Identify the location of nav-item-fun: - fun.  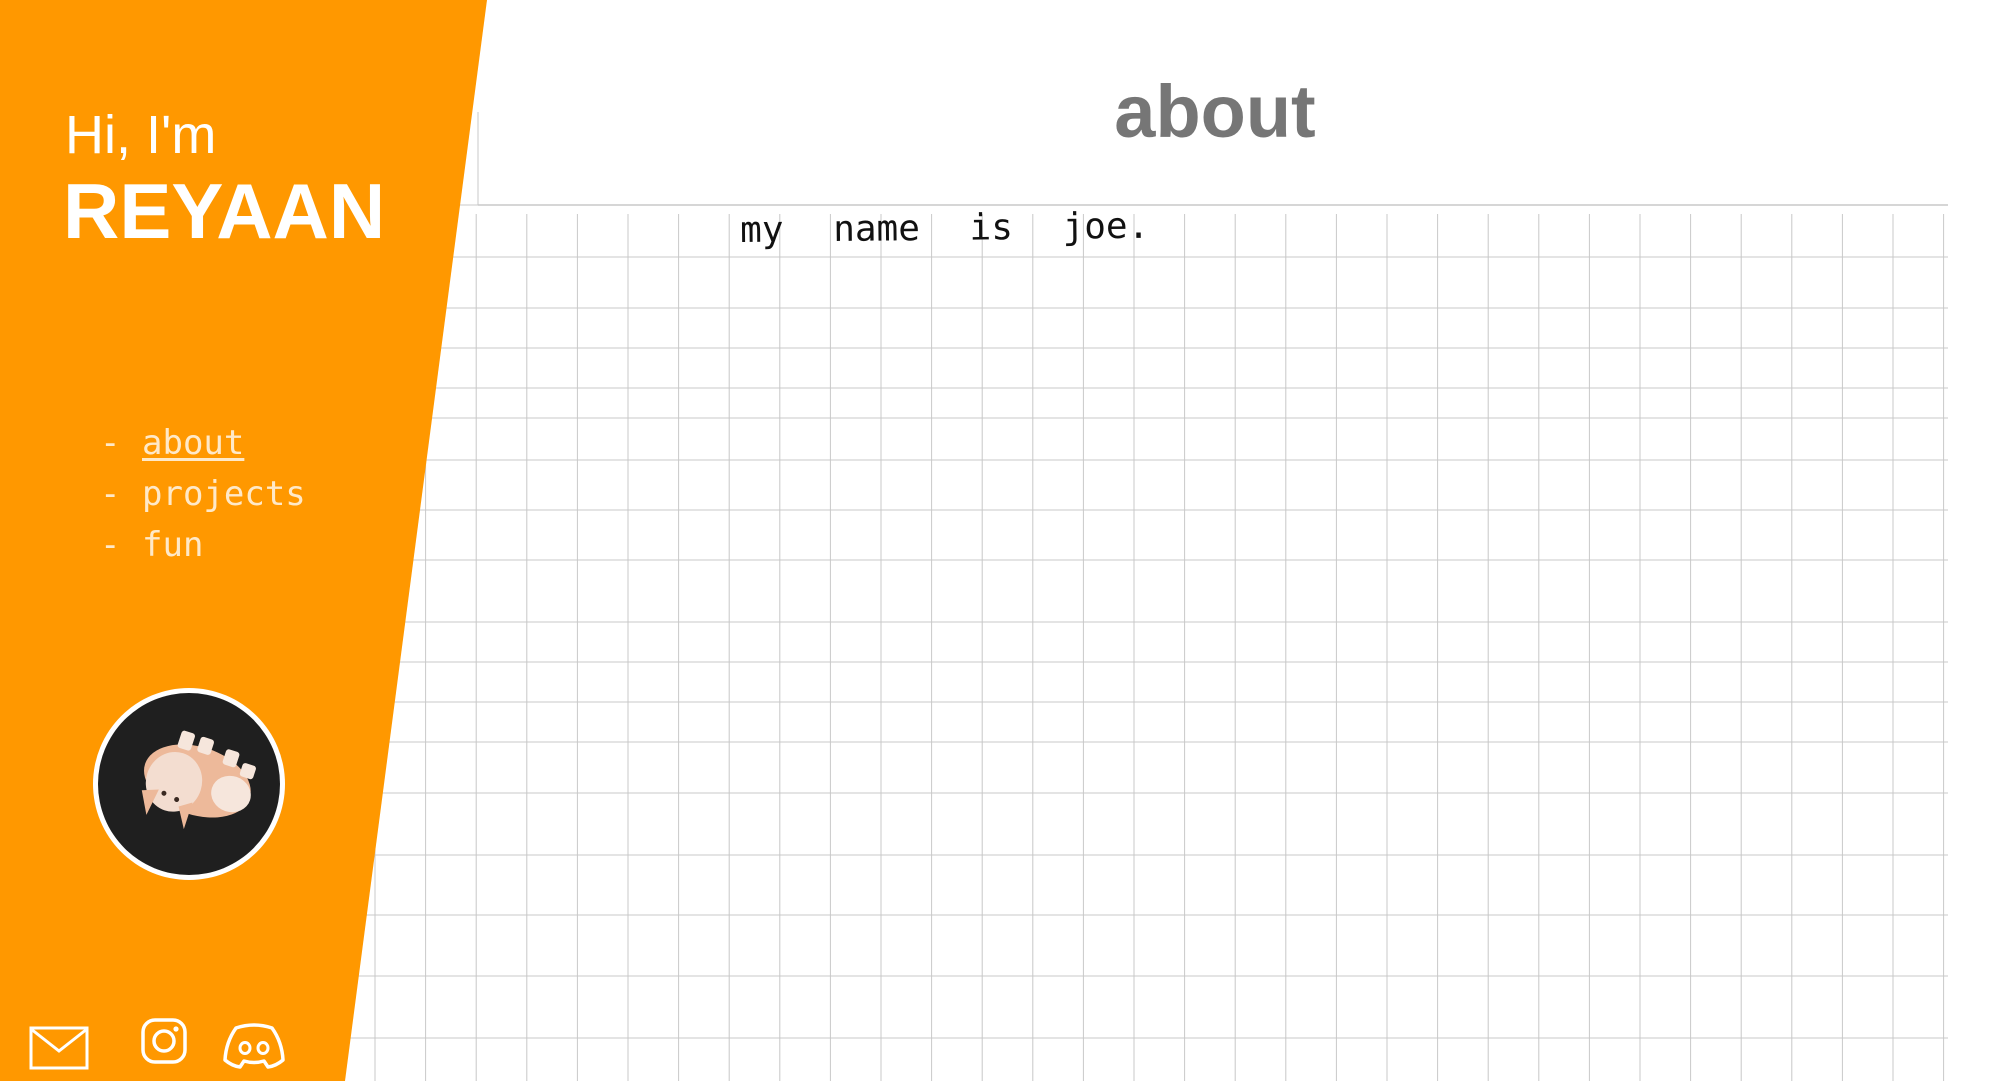
(203, 545).